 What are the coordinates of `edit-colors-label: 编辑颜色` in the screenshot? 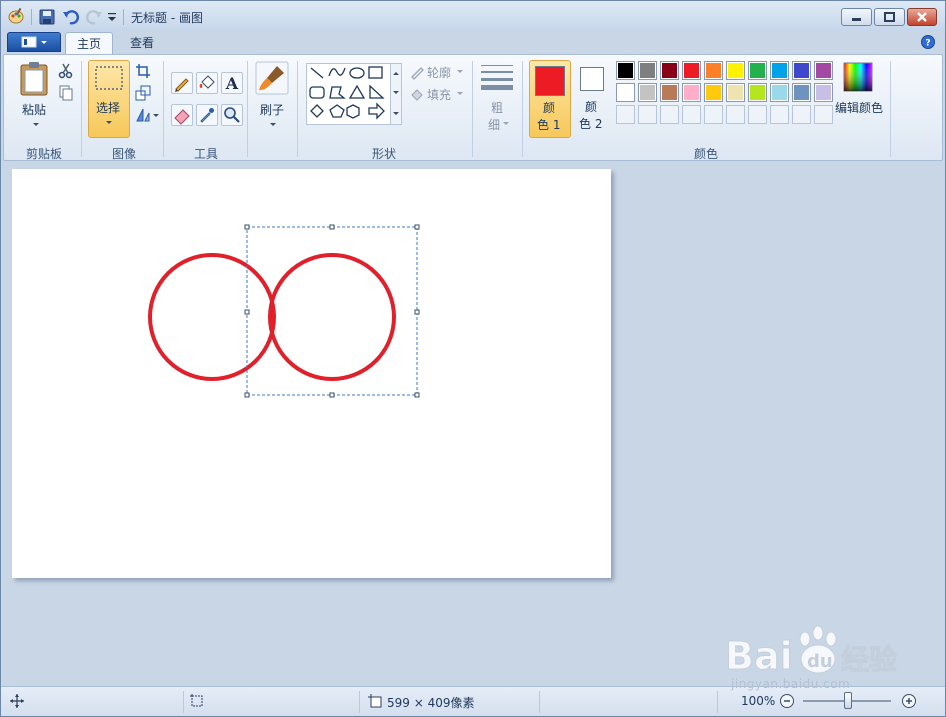 It's located at (859, 107).